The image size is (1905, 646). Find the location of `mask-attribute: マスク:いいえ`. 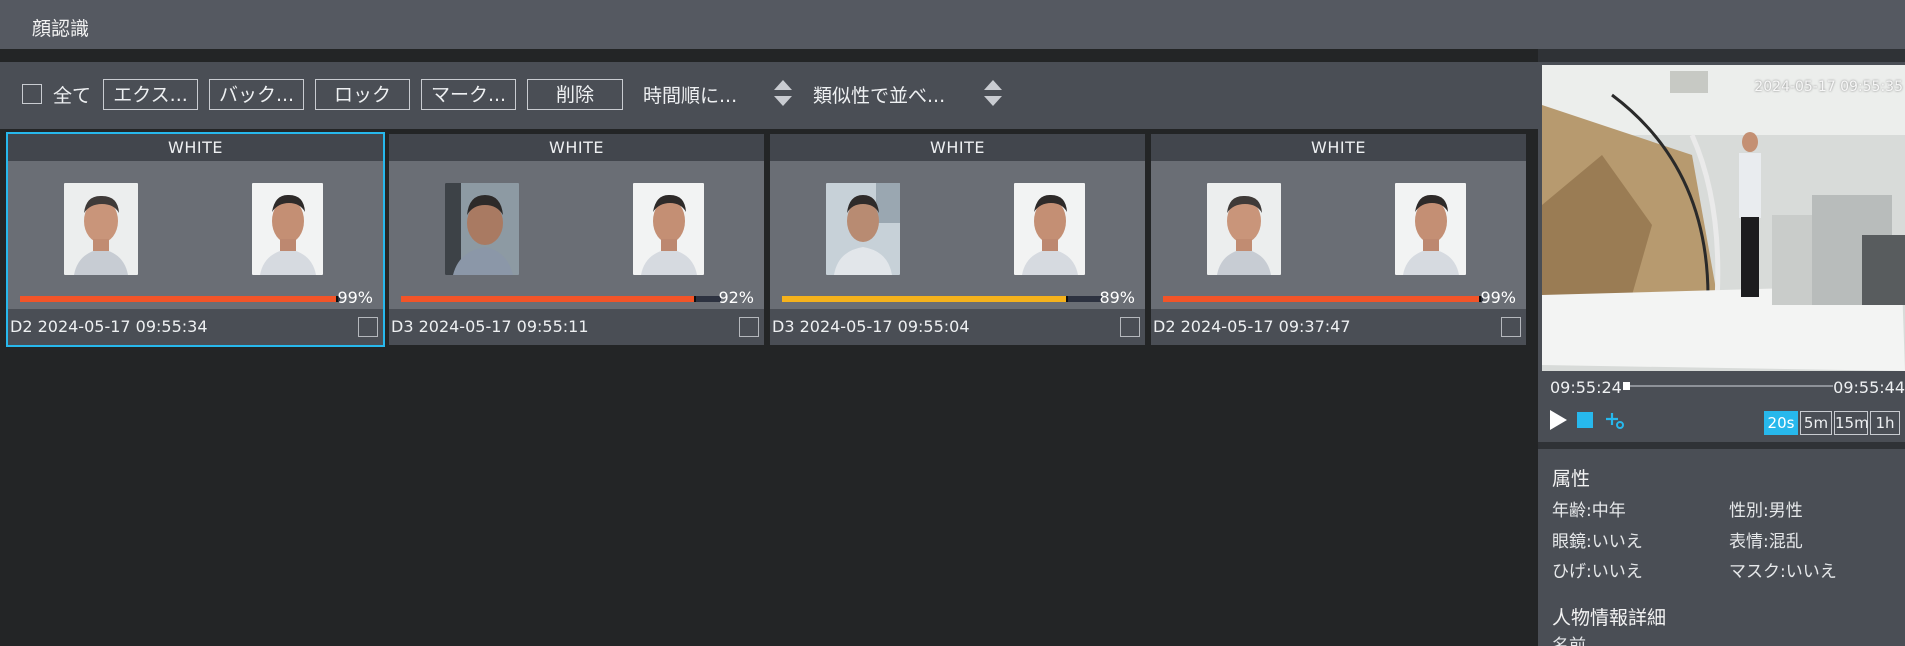

mask-attribute: マスク:いいえ is located at coordinates (1783, 572).